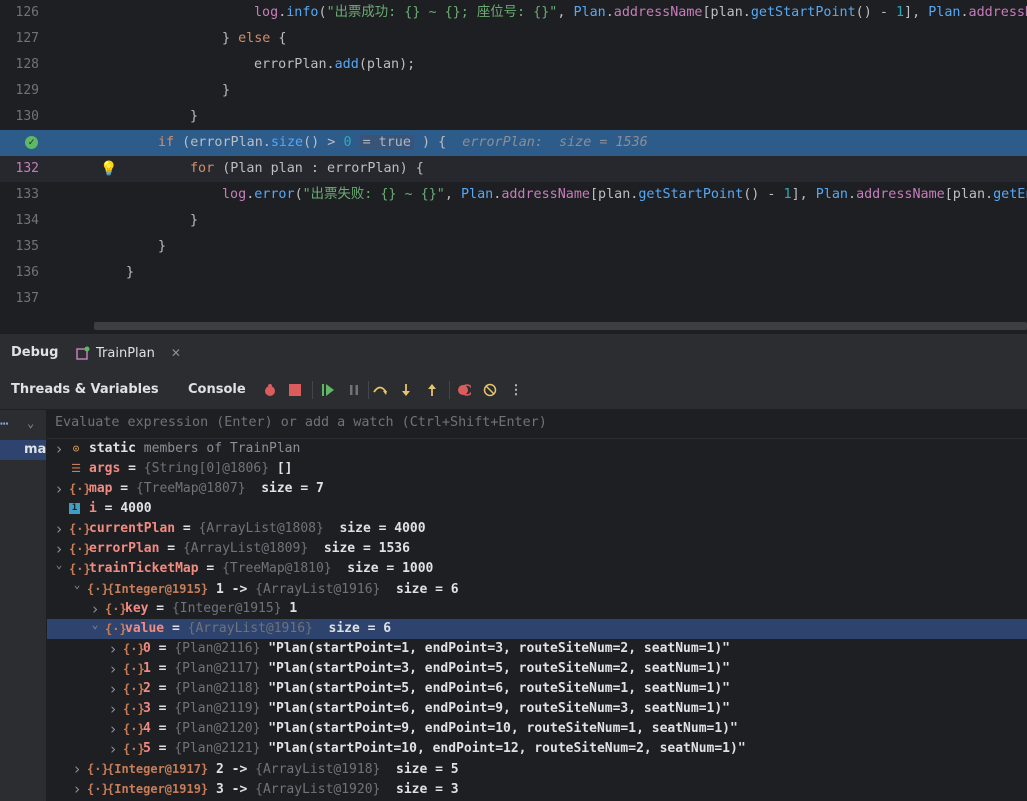 This screenshot has height=801, width=1027. What do you see at coordinates (513, 91) in the screenshot?
I see `code-line: 129}` at bounding box center [513, 91].